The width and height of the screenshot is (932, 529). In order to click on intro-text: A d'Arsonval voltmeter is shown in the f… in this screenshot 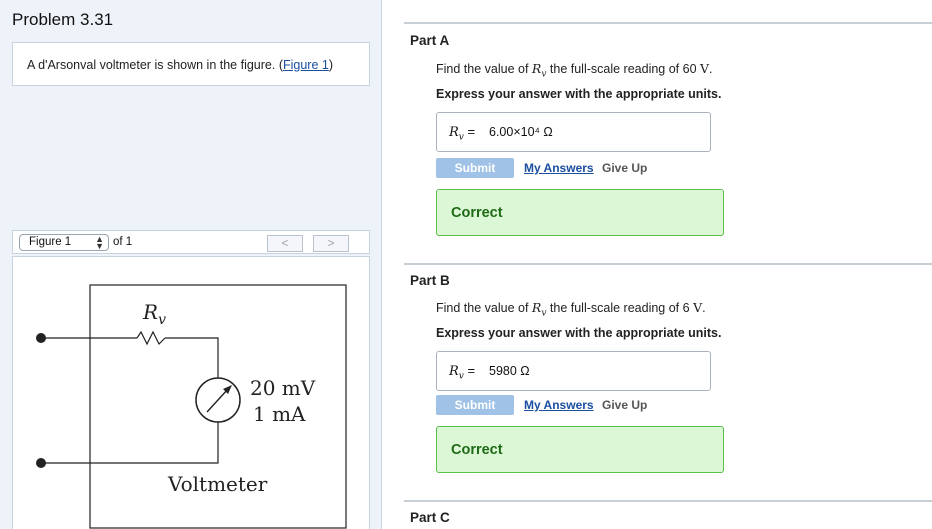, I will do `click(155, 65)`.